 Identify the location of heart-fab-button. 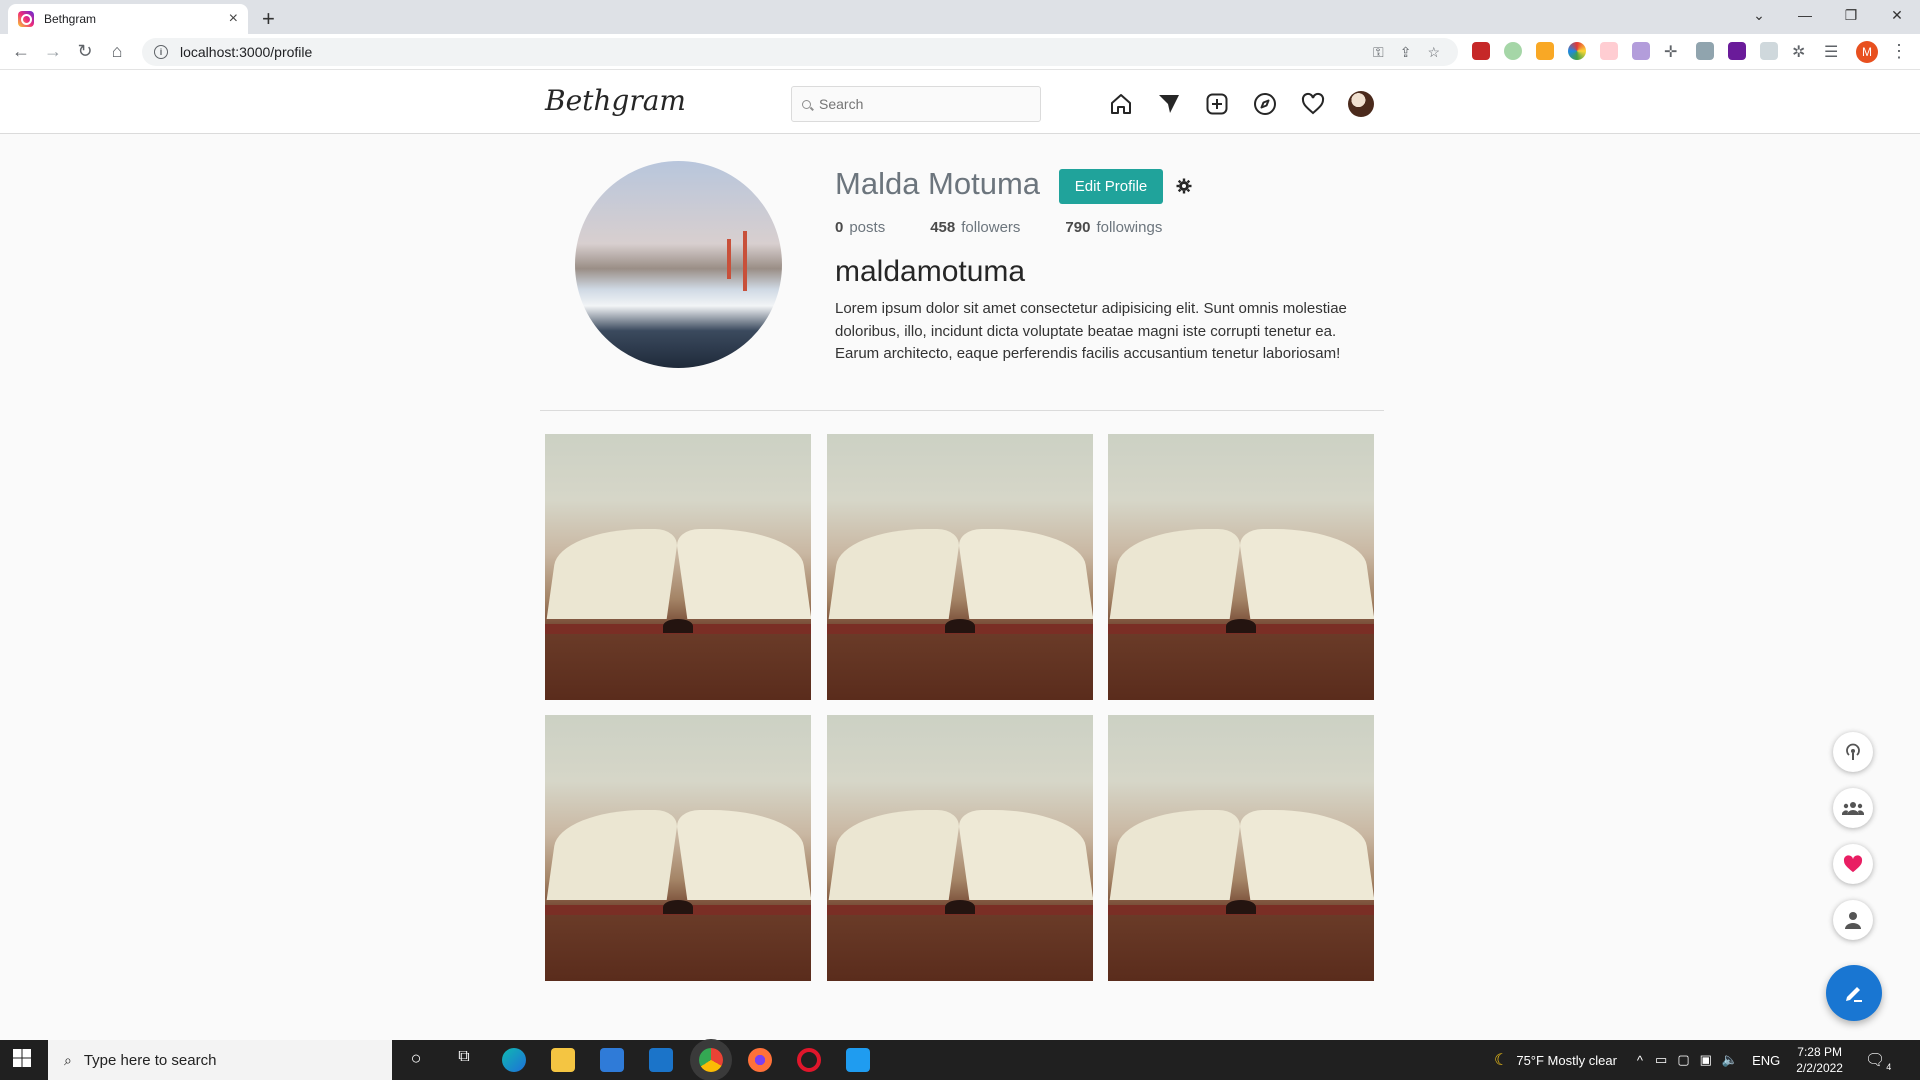
(1853, 864).